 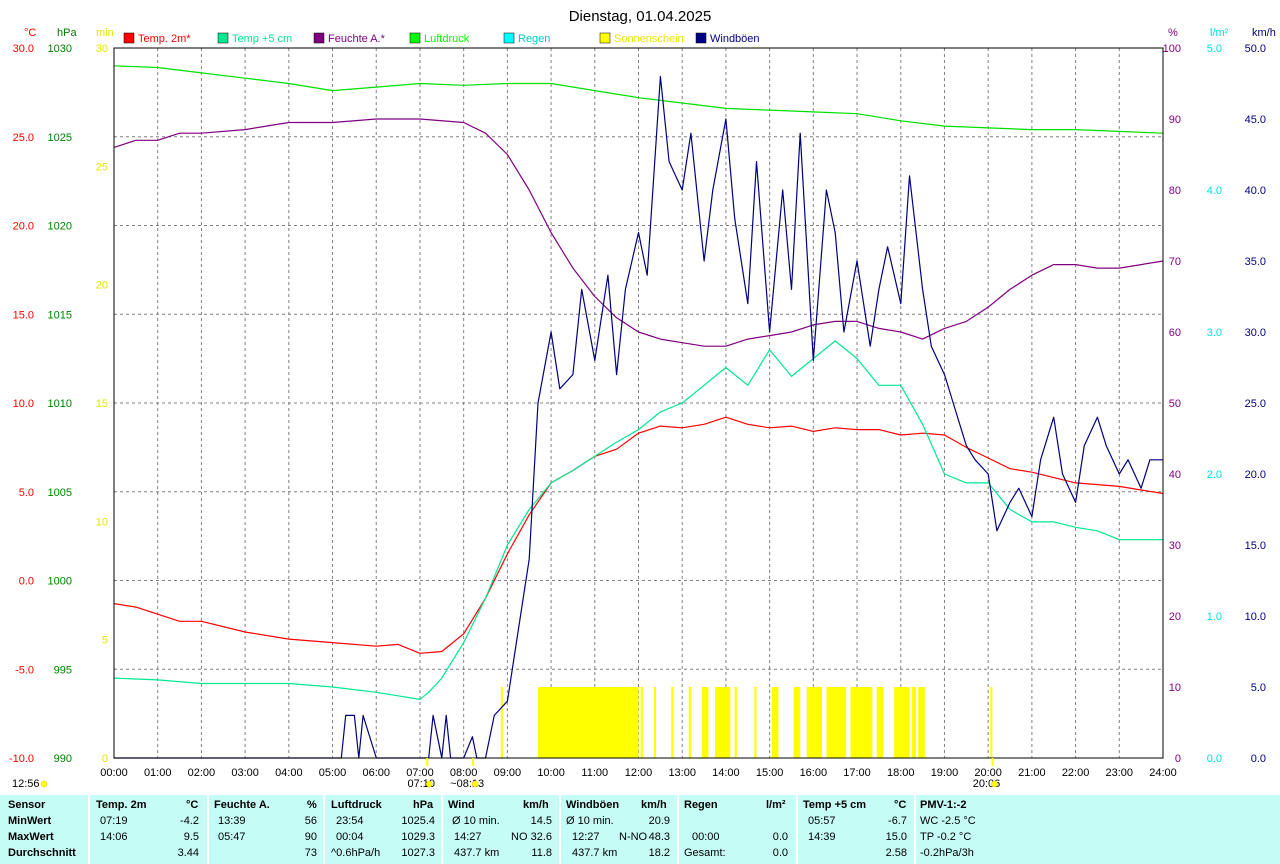 I want to click on wind-avg-value: 11.8, so click(x=541, y=853).